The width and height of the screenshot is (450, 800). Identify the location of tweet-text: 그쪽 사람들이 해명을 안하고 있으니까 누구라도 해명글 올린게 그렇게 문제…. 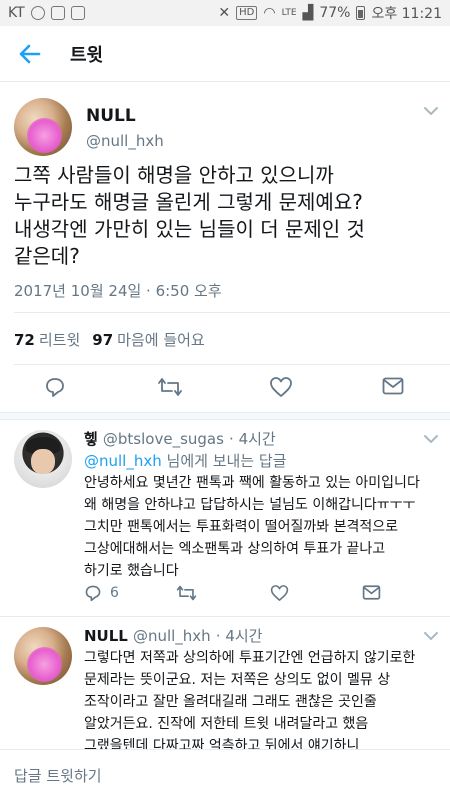
(226, 216).